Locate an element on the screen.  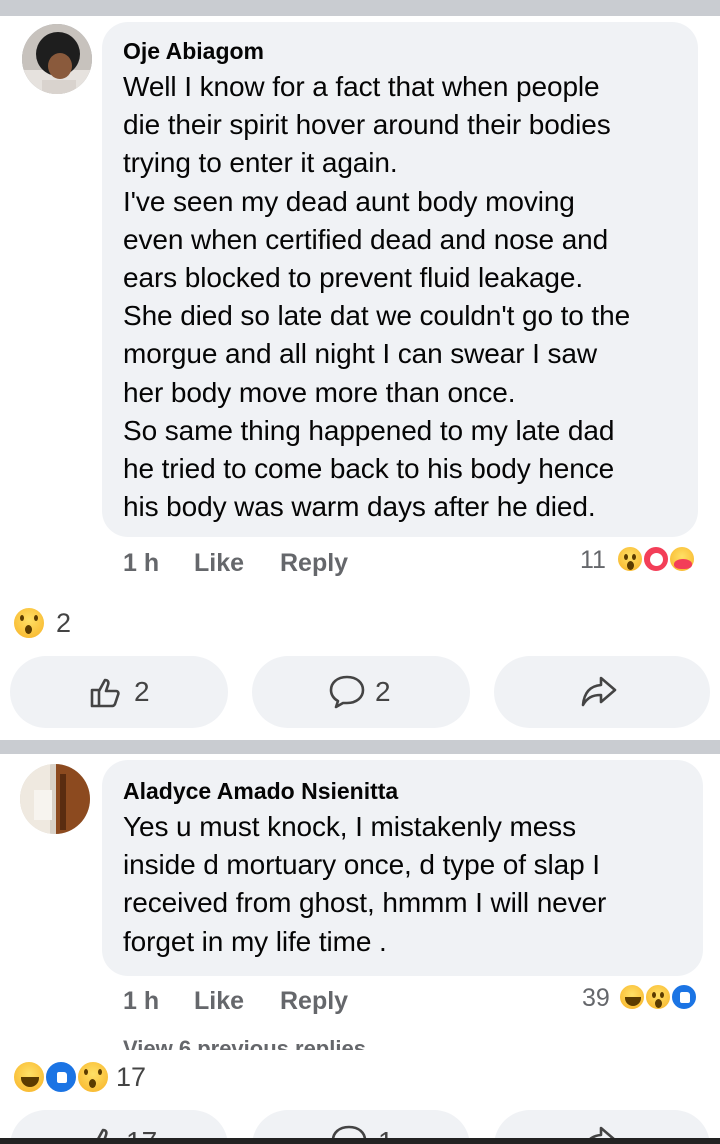
comment-count: 2 is located at coordinates (383, 691).